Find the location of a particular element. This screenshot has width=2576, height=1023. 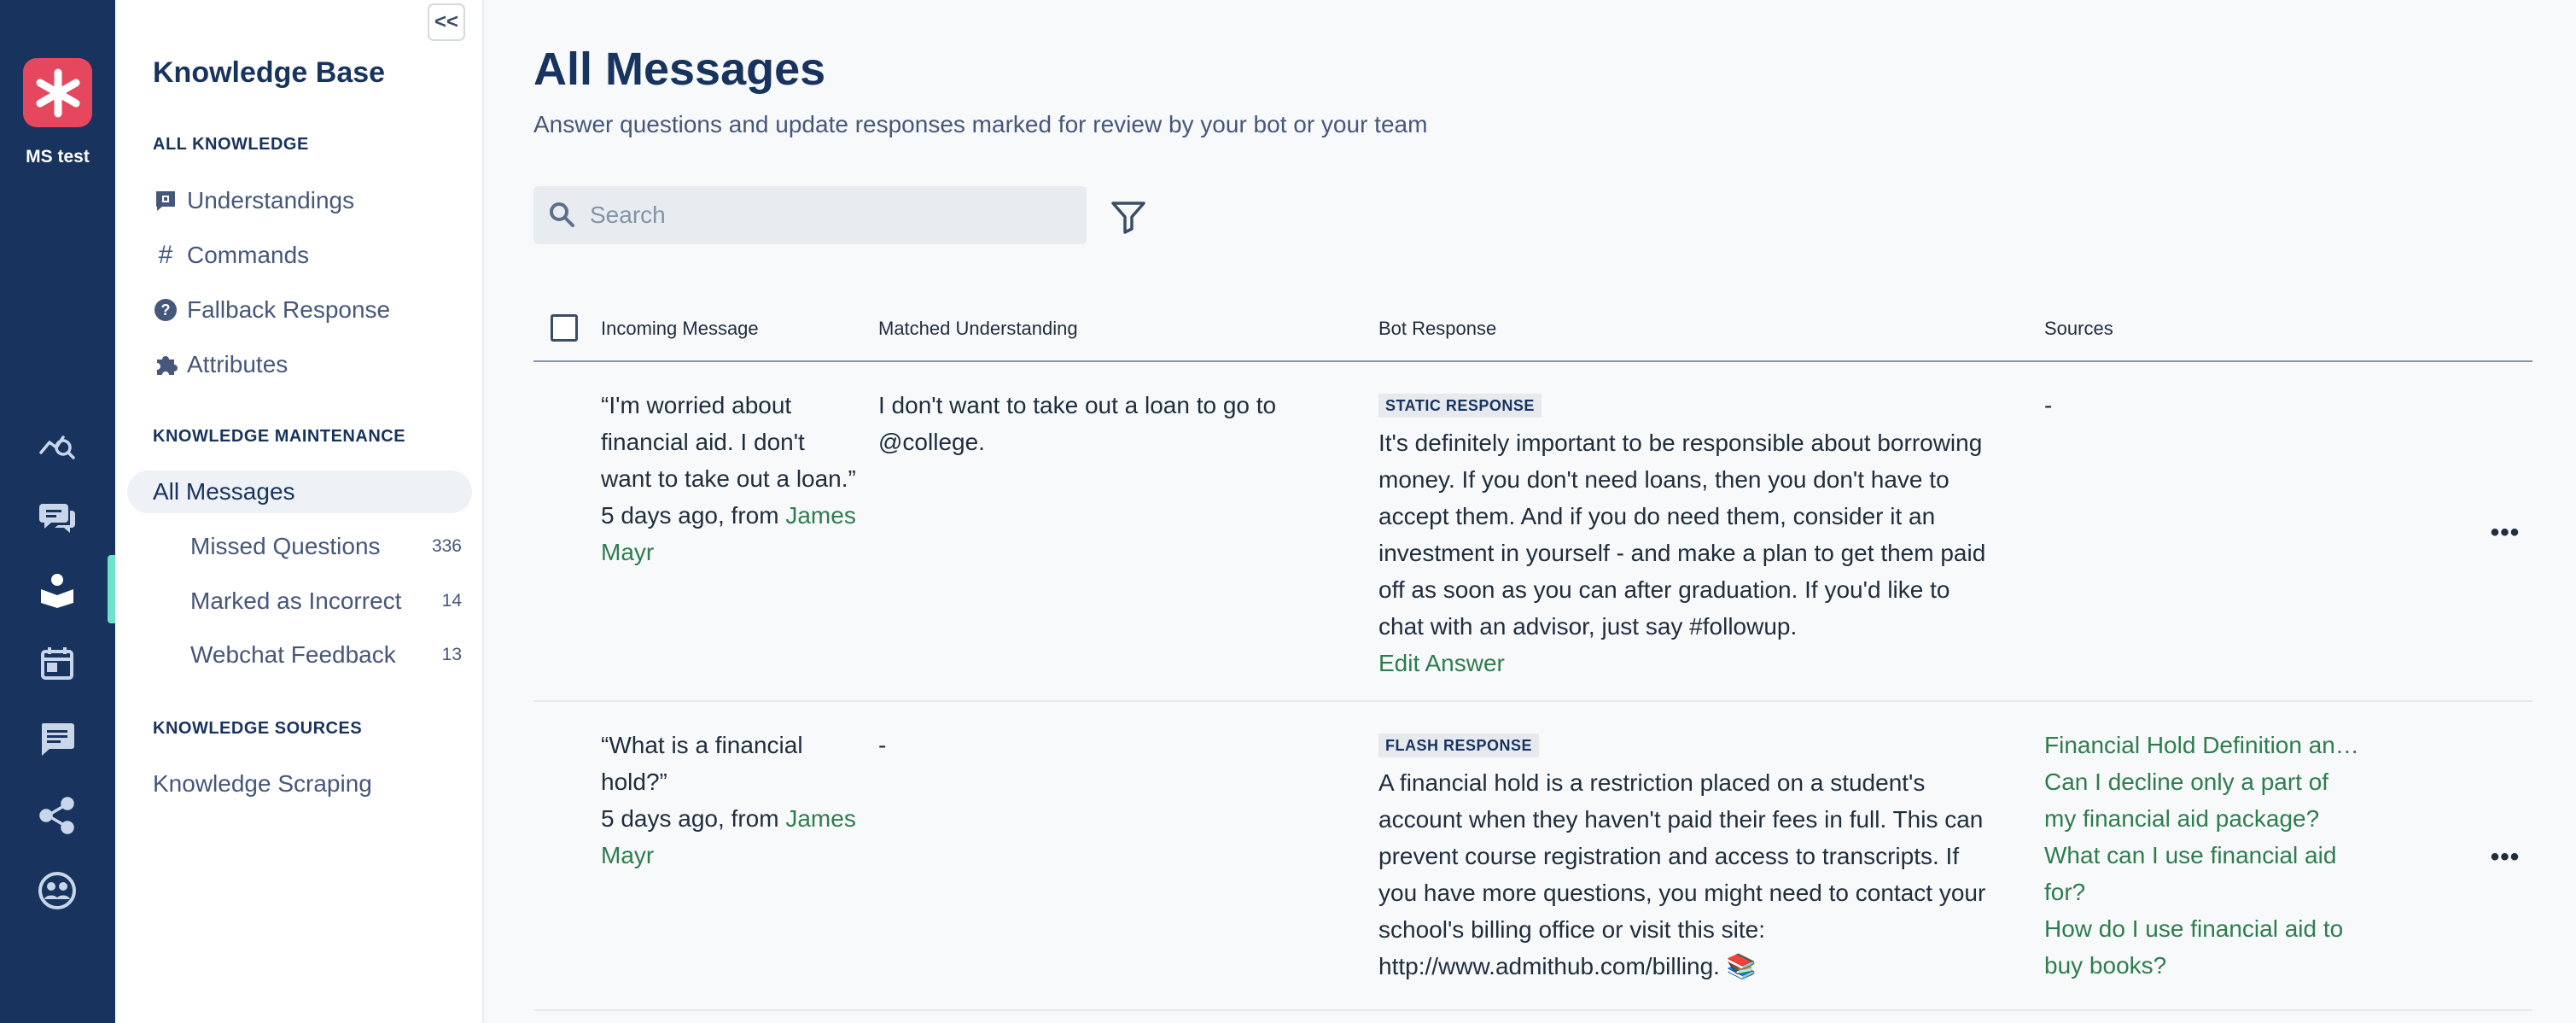

sidebar-item-understandings: Understandings is located at coordinates (253, 201).